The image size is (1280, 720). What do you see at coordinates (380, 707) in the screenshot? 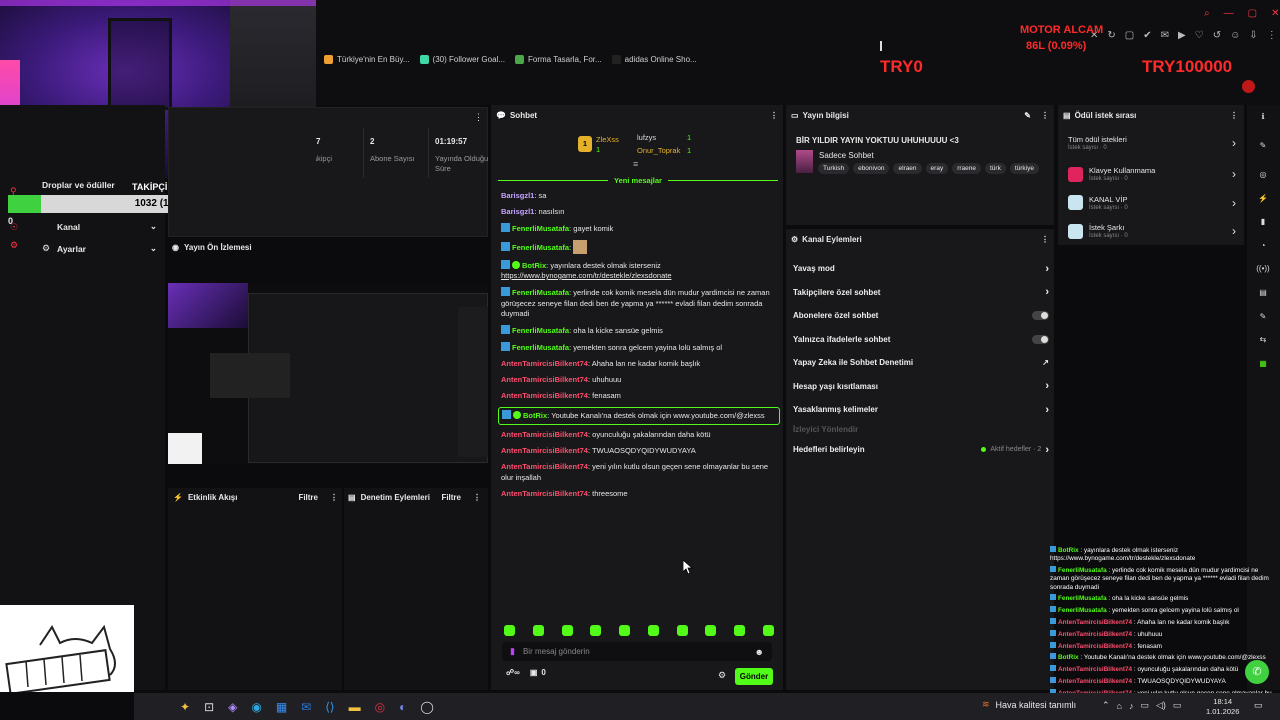
I see `app-icon: ◎` at bounding box center [380, 707].